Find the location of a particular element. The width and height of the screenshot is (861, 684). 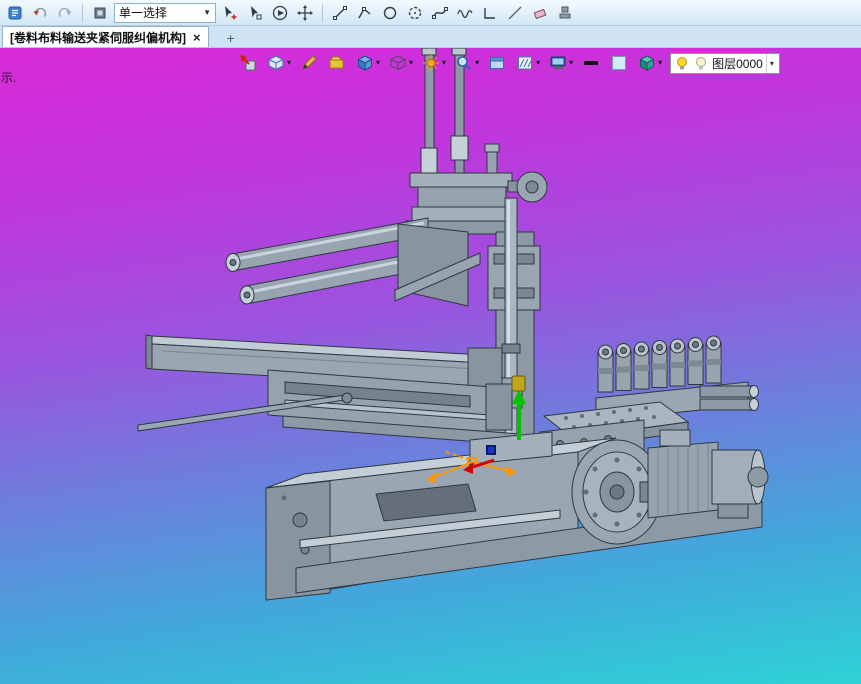

tab-close-button: × is located at coordinates (197, 37).